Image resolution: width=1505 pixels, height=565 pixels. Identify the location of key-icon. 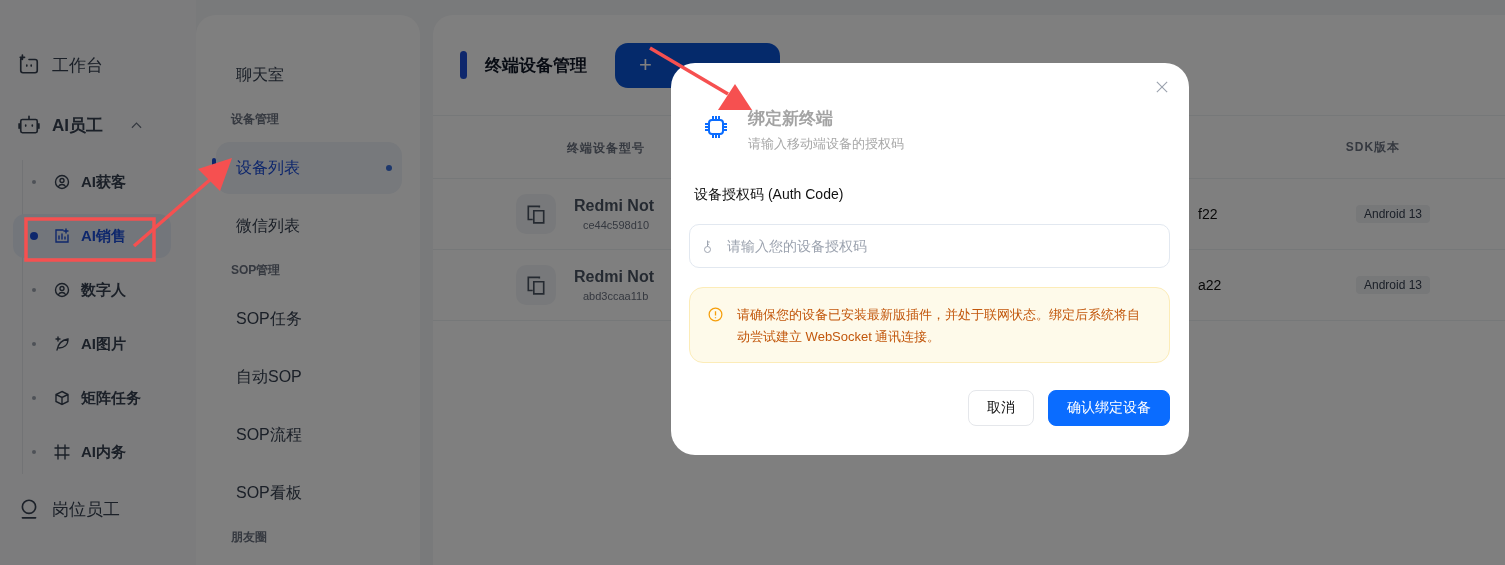
(707, 246).